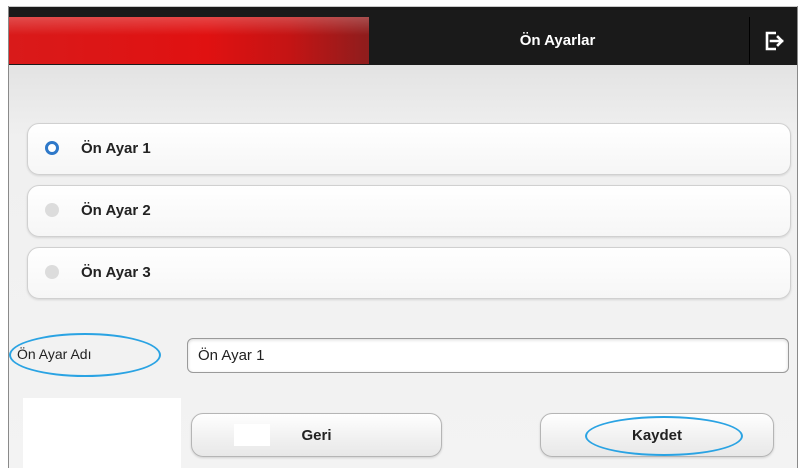 This screenshot has width=805, height=472. What do you see at coordinates (54, 354) in the screenshot?
I see `preset-name-label: Ön Ayar Adı` at bounding box center [54, 354].